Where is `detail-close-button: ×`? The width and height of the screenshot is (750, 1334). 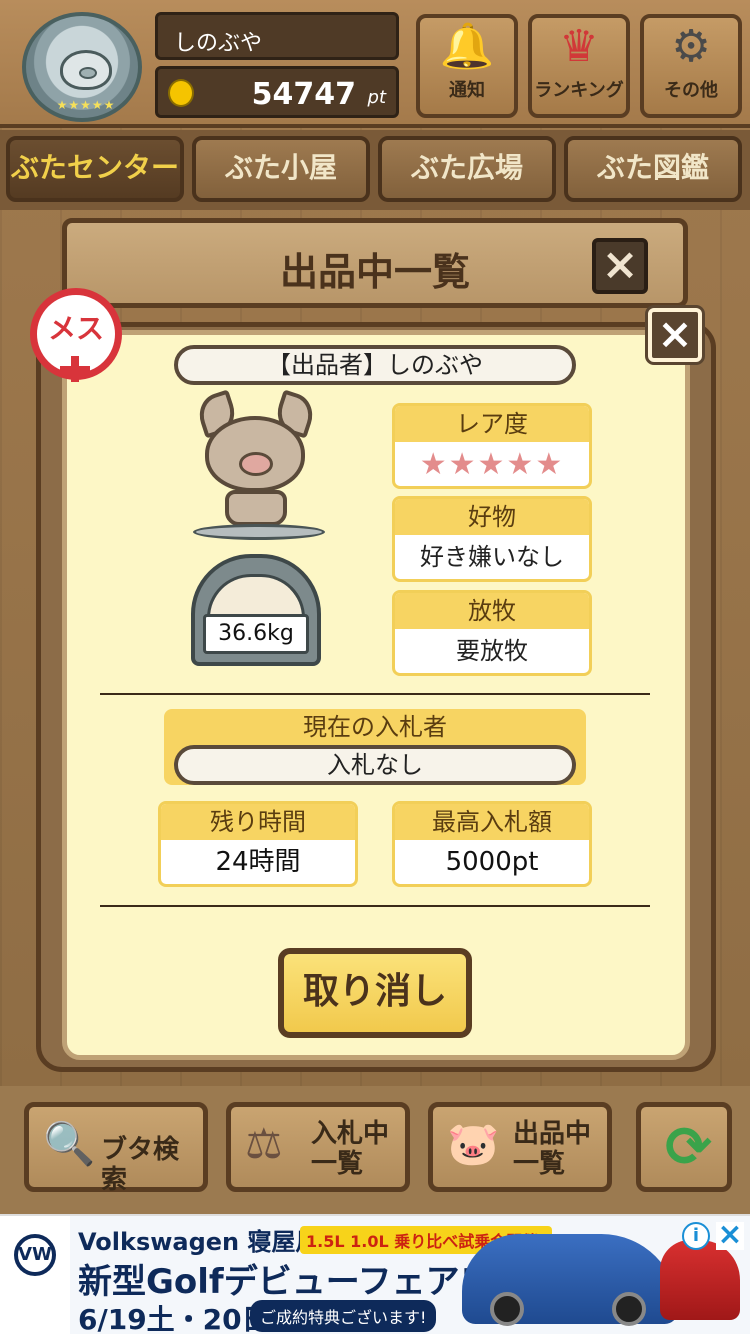 detail-close-button: × is located at coordinates (675, 335).